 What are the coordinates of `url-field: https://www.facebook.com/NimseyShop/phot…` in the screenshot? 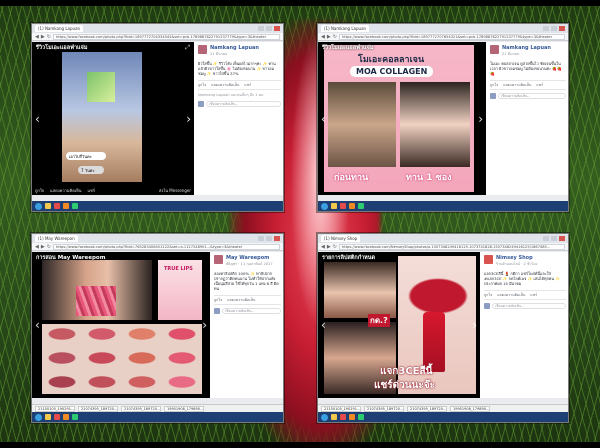 It's located at (451, 246).